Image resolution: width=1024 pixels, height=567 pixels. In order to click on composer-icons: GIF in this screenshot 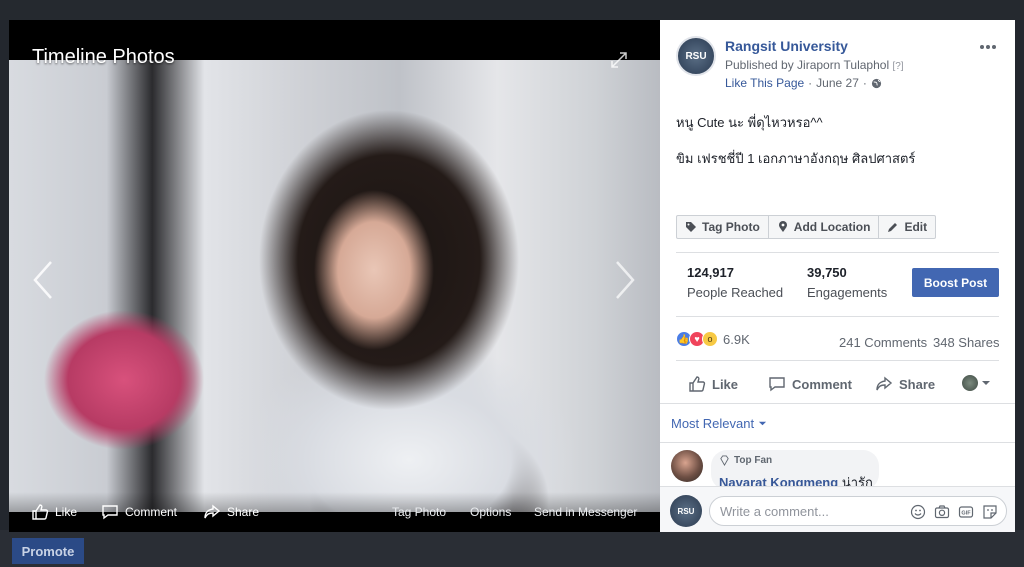, I will do `click(954, 512)`.